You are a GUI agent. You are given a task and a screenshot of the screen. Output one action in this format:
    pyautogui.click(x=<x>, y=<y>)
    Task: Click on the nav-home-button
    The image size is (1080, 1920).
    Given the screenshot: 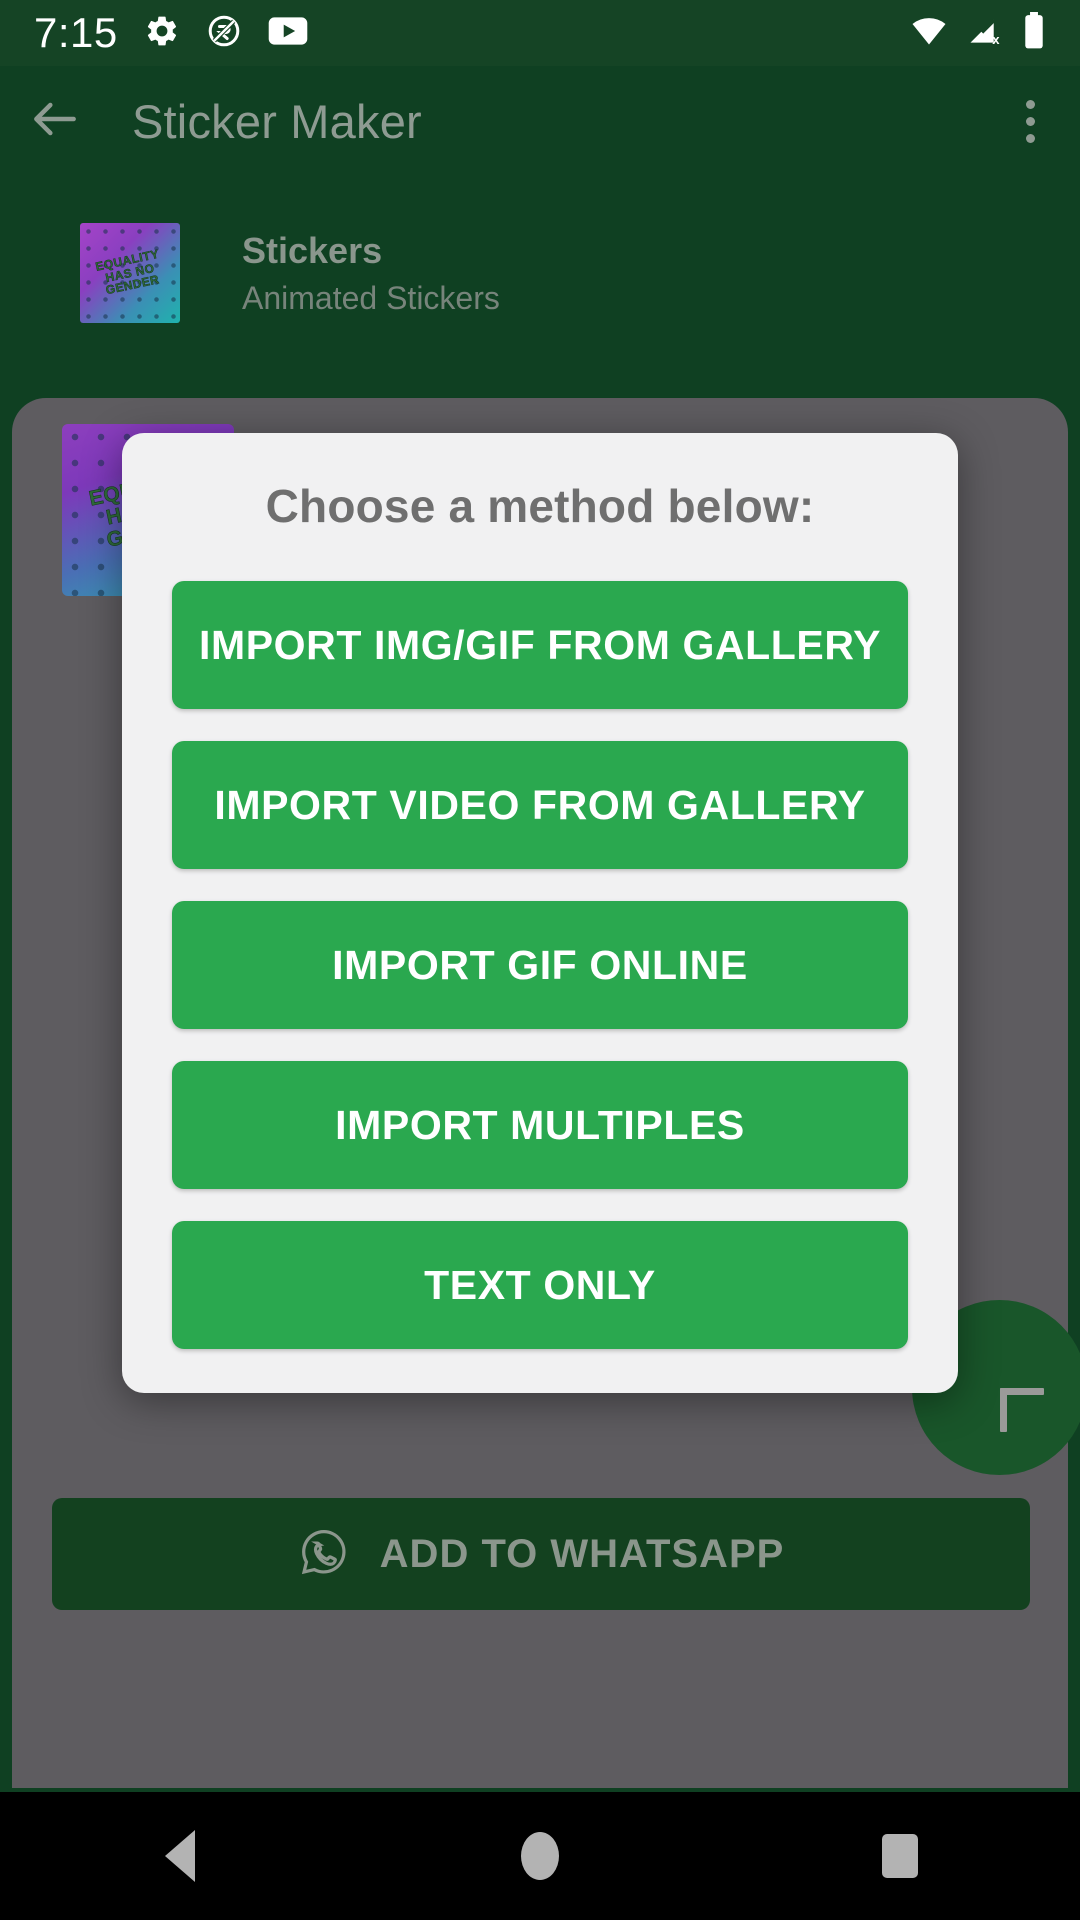 What is the action you would take?
    pyautogui.click(x=540, y=1856)
    